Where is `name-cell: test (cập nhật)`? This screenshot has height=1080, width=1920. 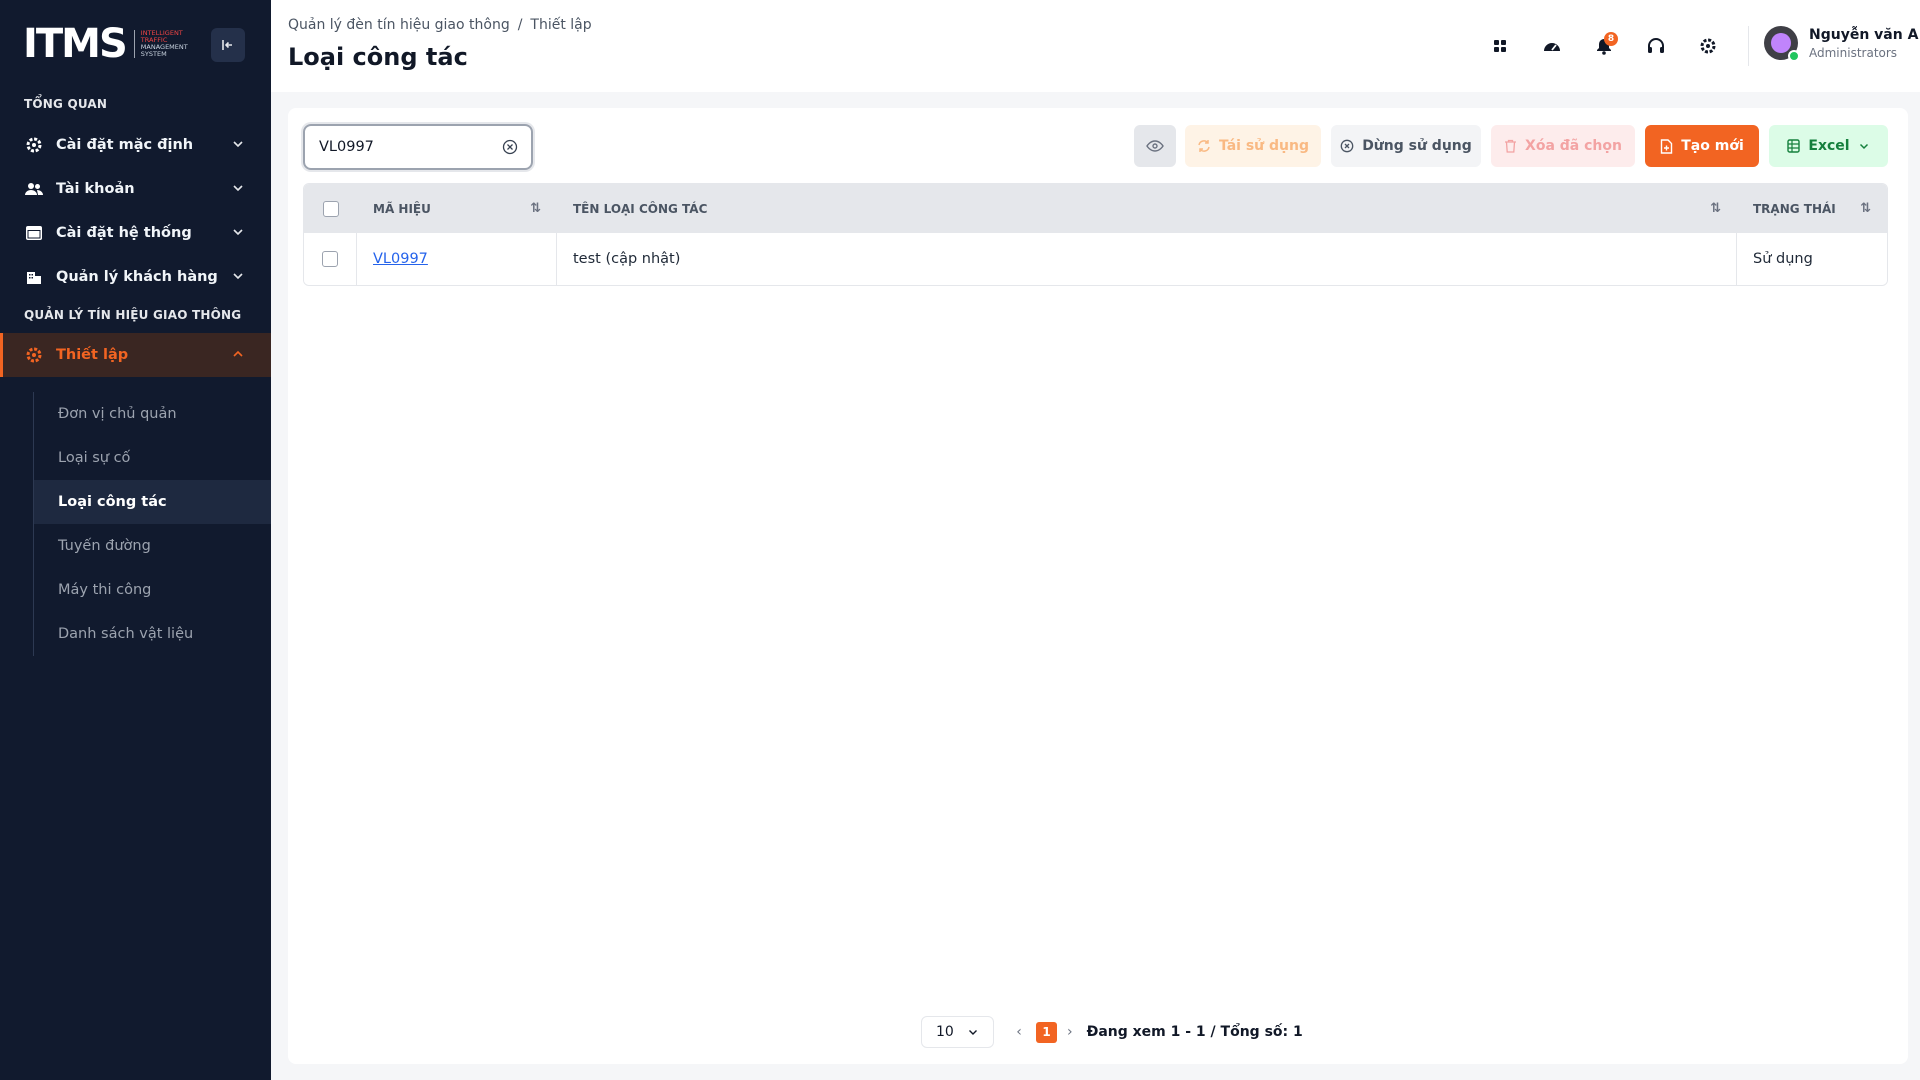
name-cell: test (cập nhật) is located at coordinates (1147, 259).